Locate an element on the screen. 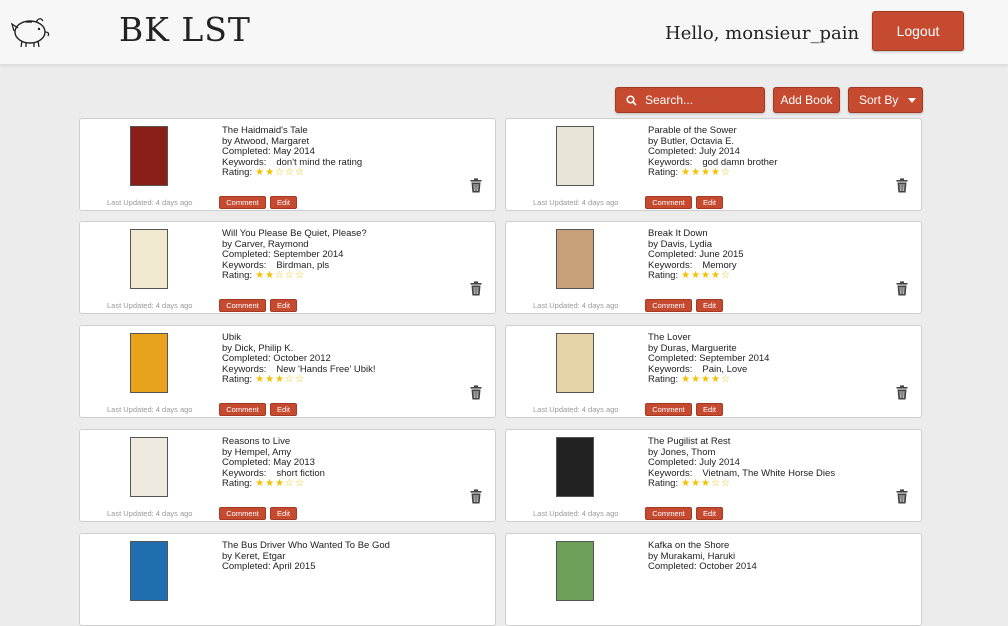  star-rating: ★★★★☆ is located at coordinates (706, 172).